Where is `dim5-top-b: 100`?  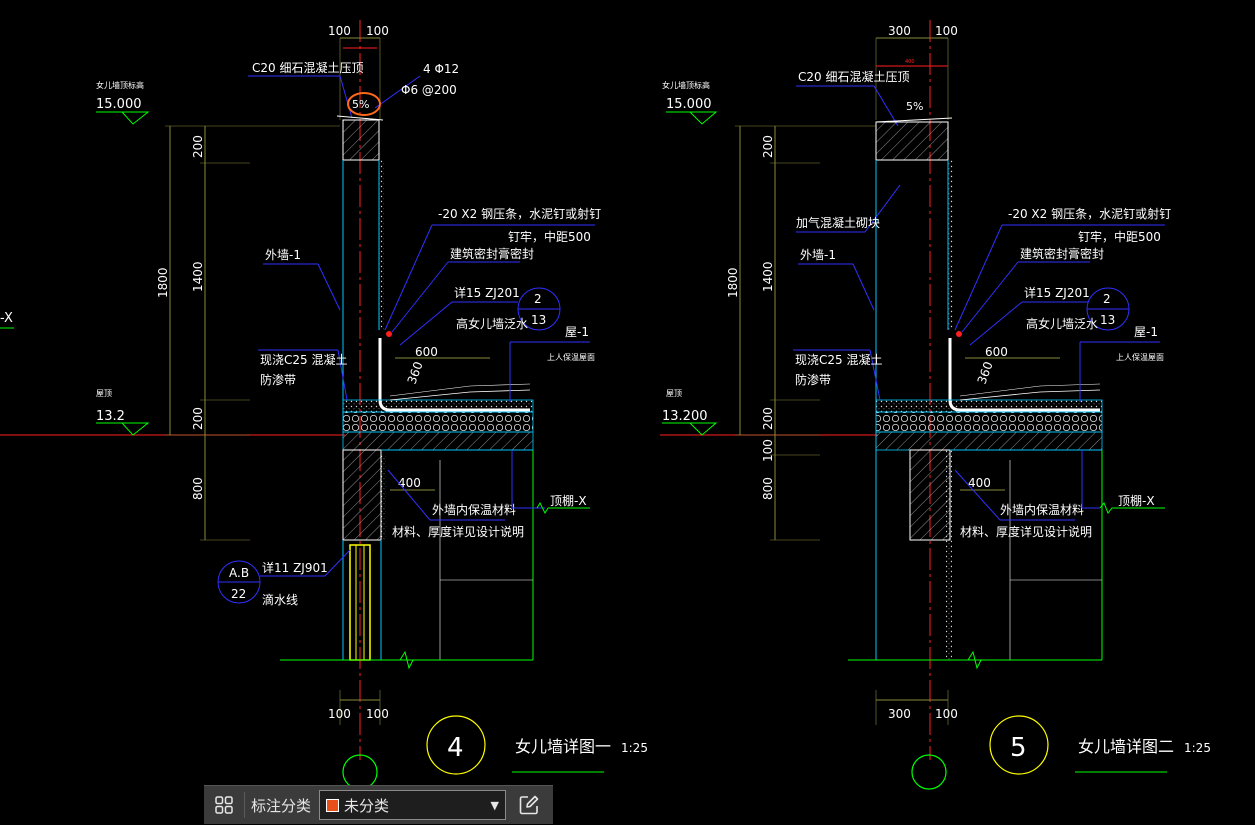
dim5-top-b: 100 is located at coordinates (946, 31).